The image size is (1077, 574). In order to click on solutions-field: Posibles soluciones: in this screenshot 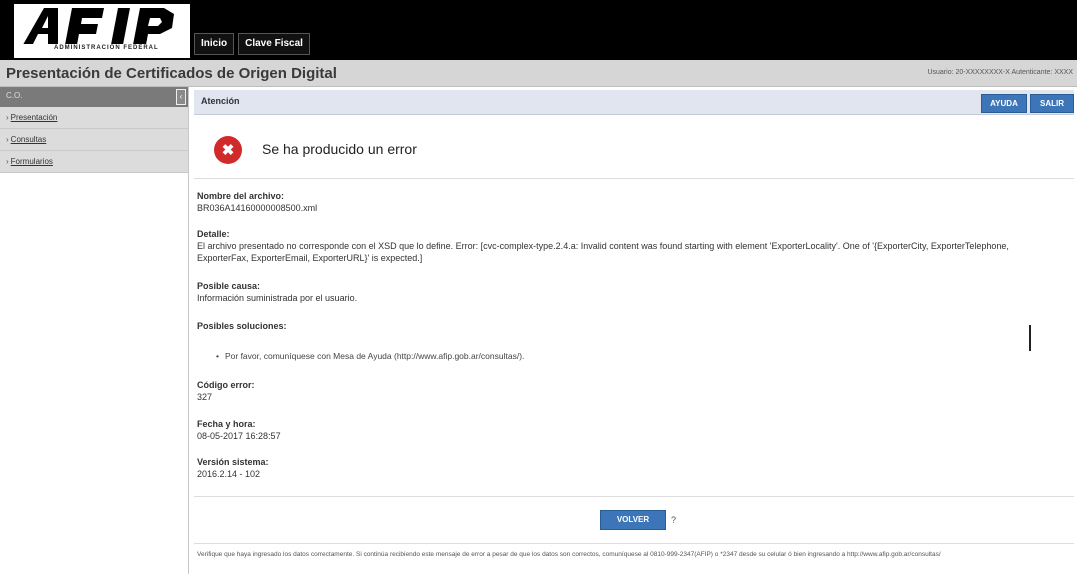, I will do `click(242, 326)`.